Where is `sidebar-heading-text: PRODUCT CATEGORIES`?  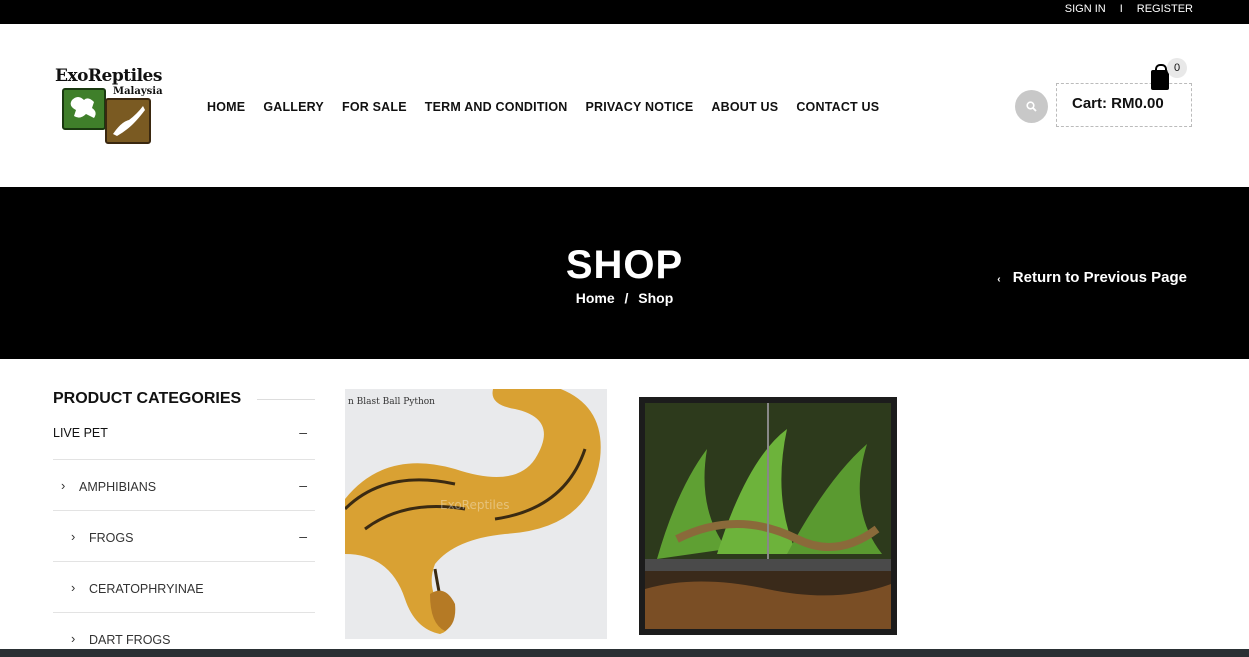
sidebar-heading-text: PRODUCT CATEGORIES is located at coordinates (147, 398).